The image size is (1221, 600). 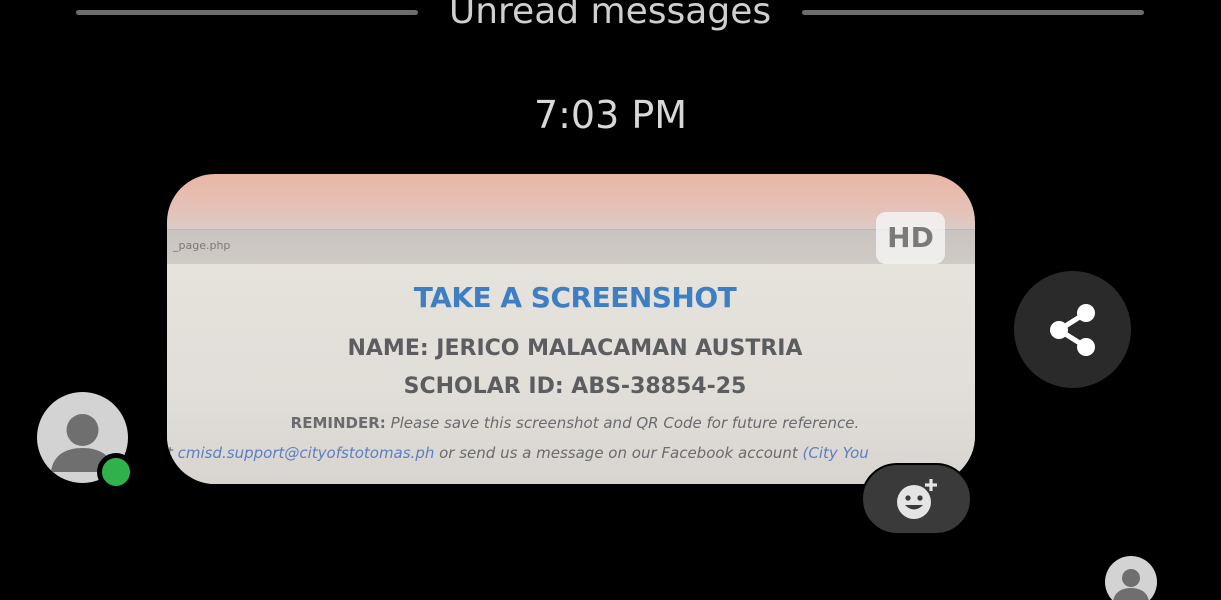 What do you see at coordinates (571, 247) in the screenshot?
I see `photo-url-bar: _page.php` at bounding box center [571, 247].